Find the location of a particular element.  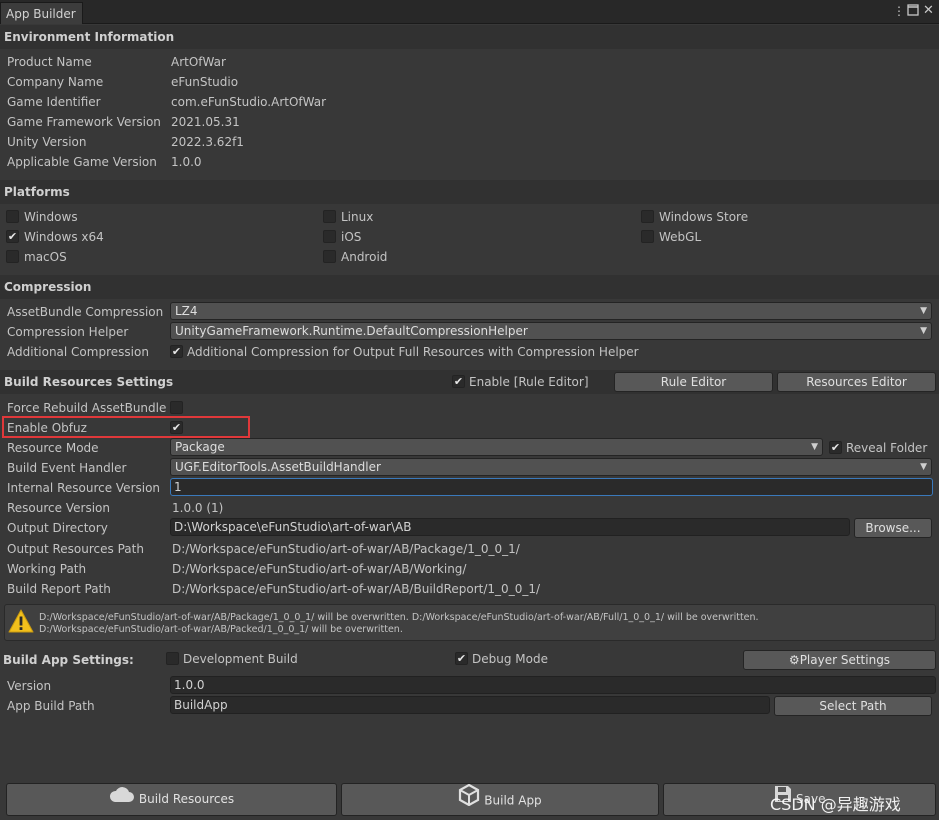

enable-rule-editor-label: Enable [Rule Editor] is located at coordinates (529, 382).